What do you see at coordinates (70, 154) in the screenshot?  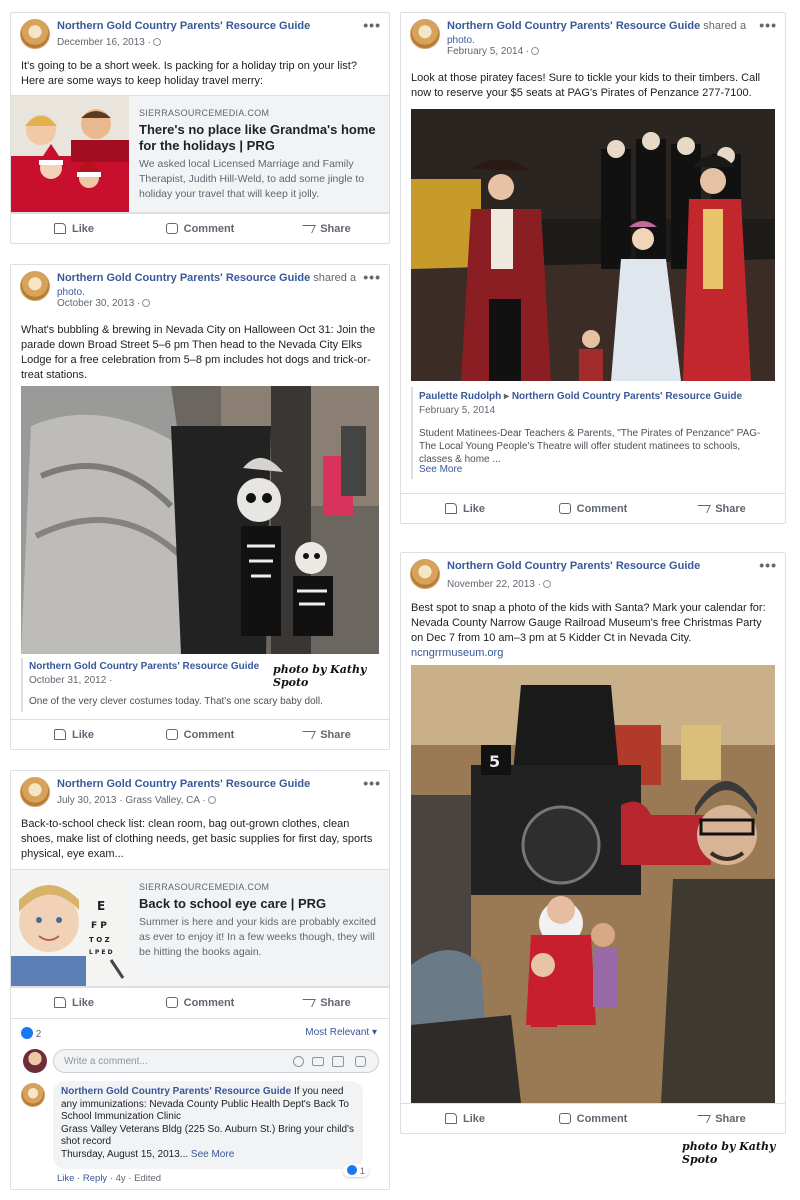 I see `link-preview-image` at bounding box center [70, 154].